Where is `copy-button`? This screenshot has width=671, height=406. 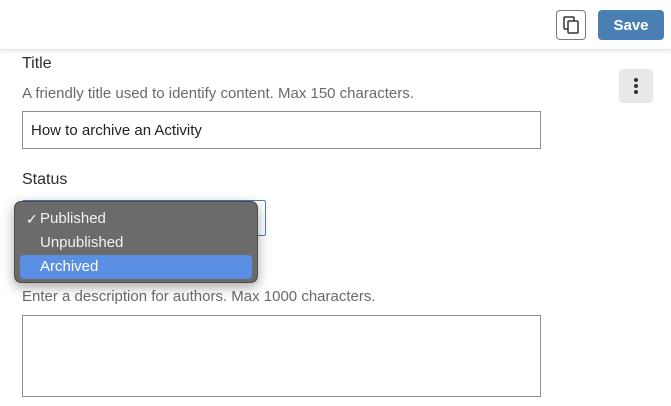 copy-button is located at coordinates (571, 25).